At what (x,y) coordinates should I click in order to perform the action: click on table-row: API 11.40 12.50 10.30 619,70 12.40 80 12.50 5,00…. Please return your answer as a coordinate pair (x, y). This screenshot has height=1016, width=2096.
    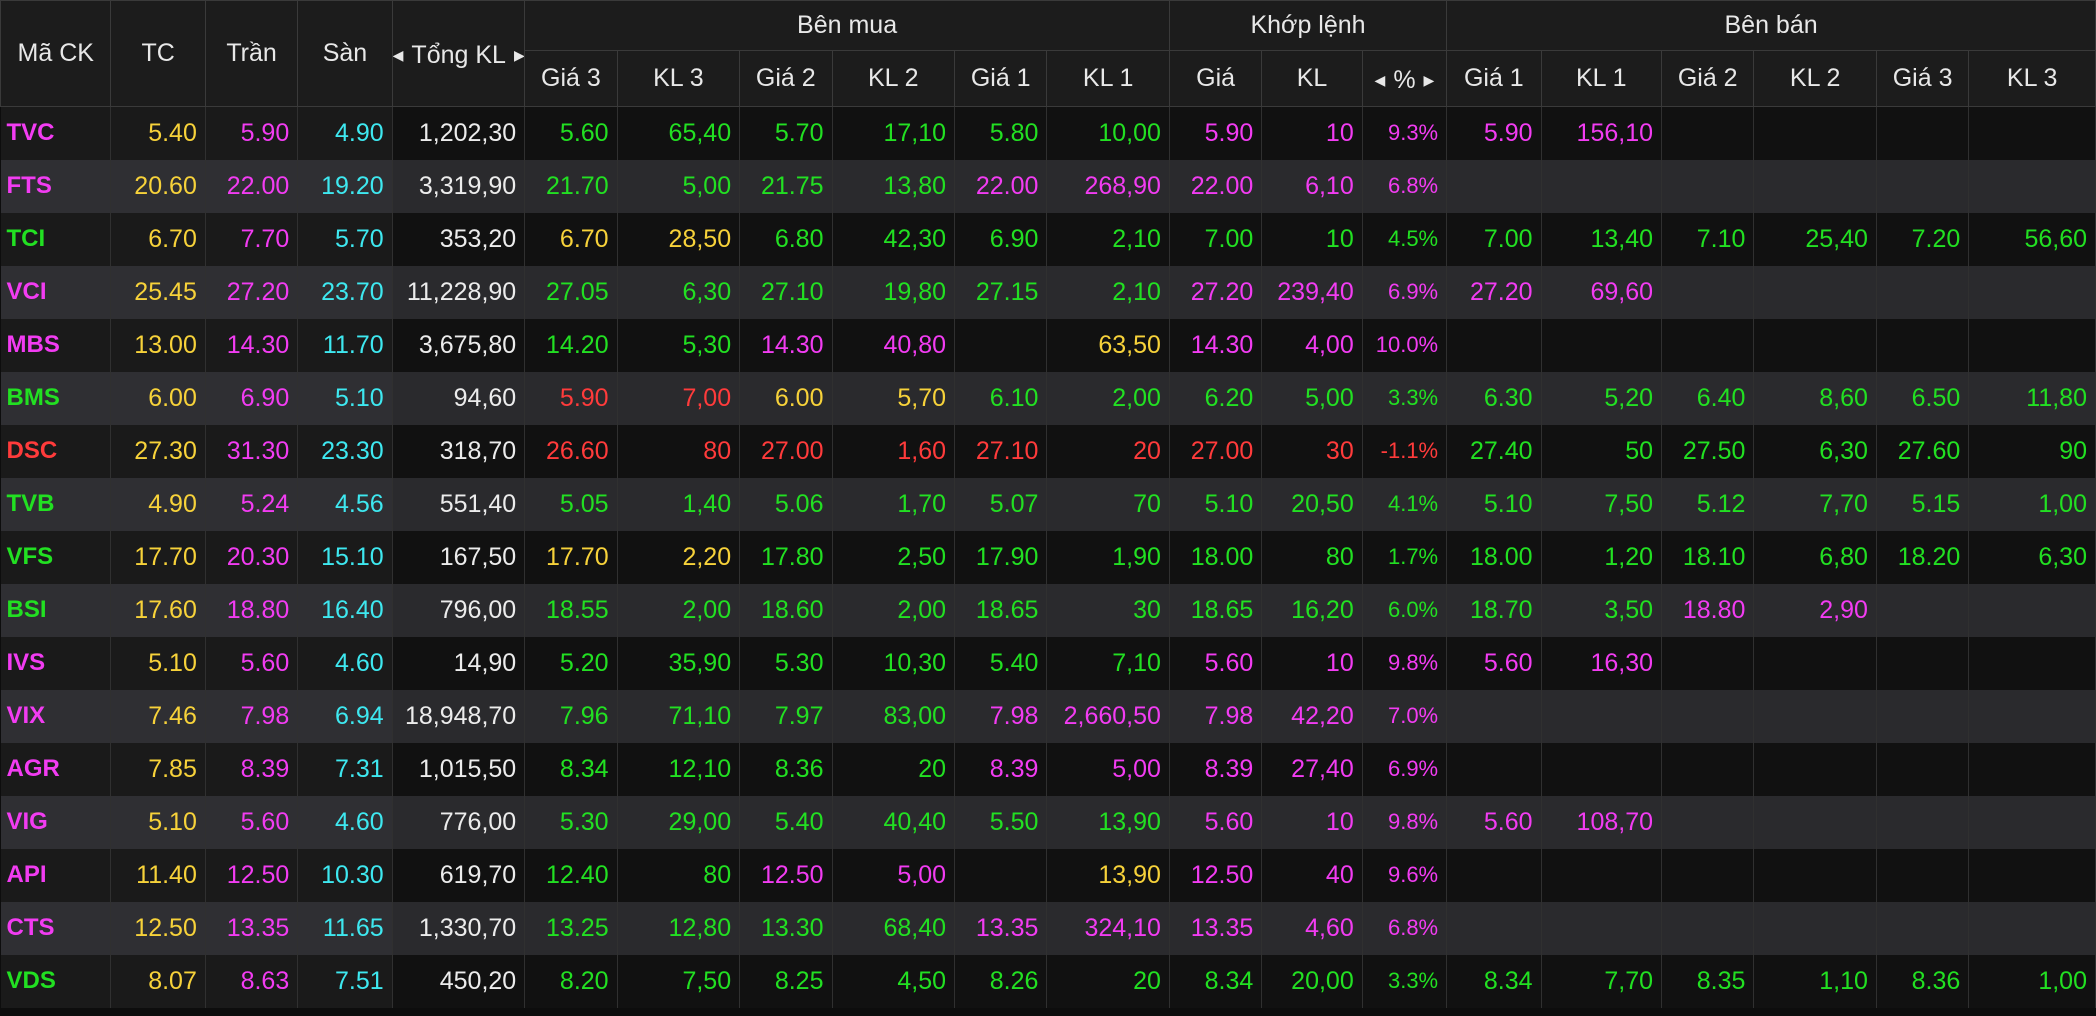
    Looking at the image, I should click on (1048, 875).